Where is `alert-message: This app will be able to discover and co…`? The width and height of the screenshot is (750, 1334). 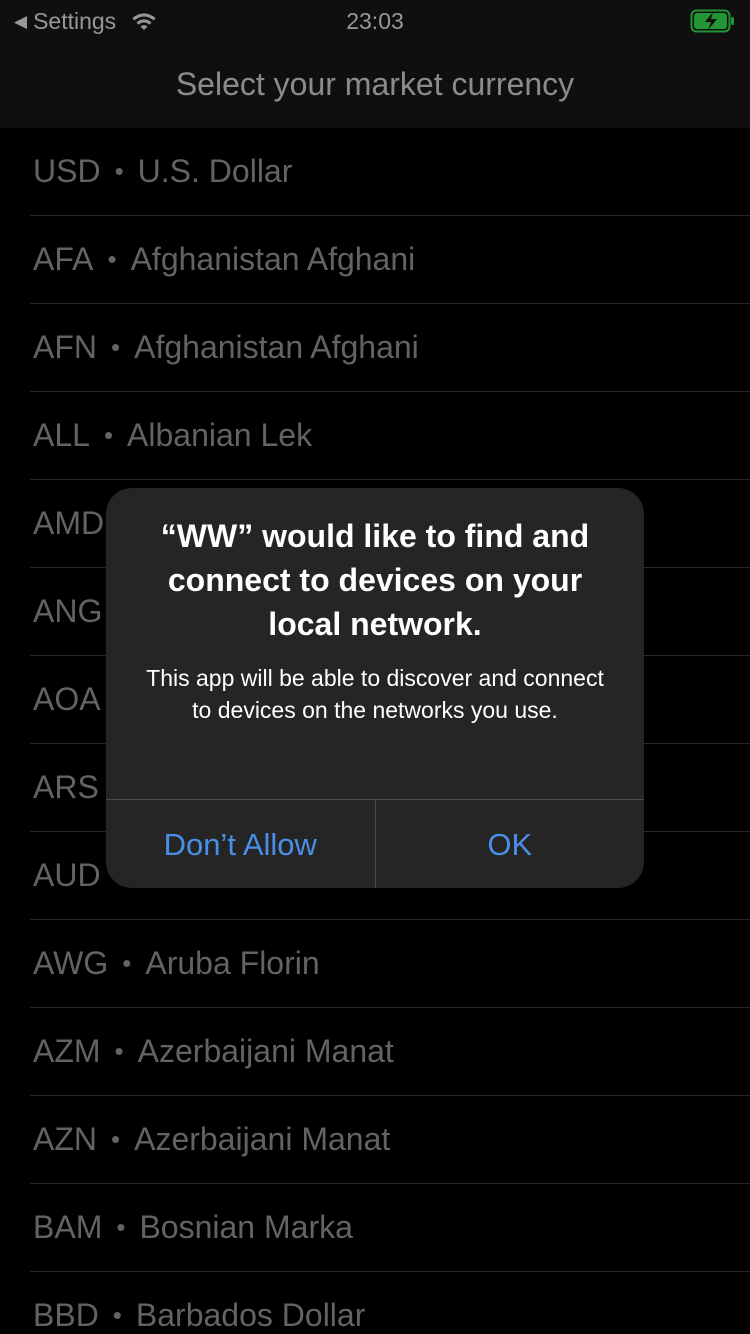
alert-message: This app will be able to discover and co… is located at coordinates (375, 694).